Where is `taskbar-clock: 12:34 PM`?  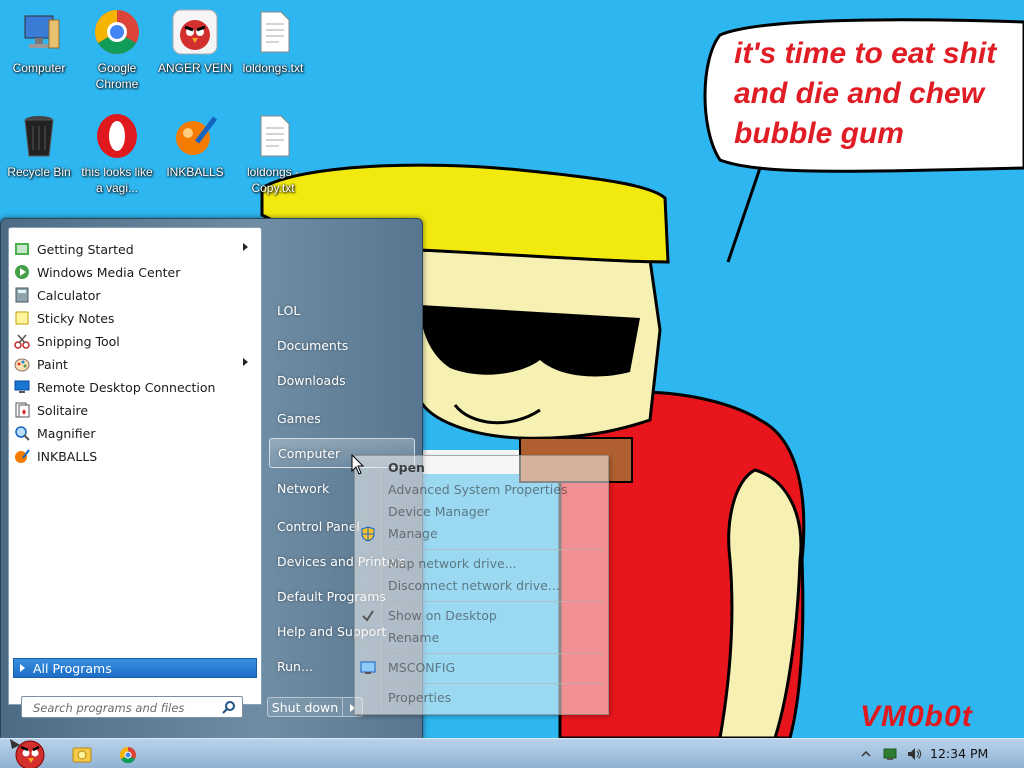 taskbar-clock: 12:34 PM is located at coordinates (959, 753).